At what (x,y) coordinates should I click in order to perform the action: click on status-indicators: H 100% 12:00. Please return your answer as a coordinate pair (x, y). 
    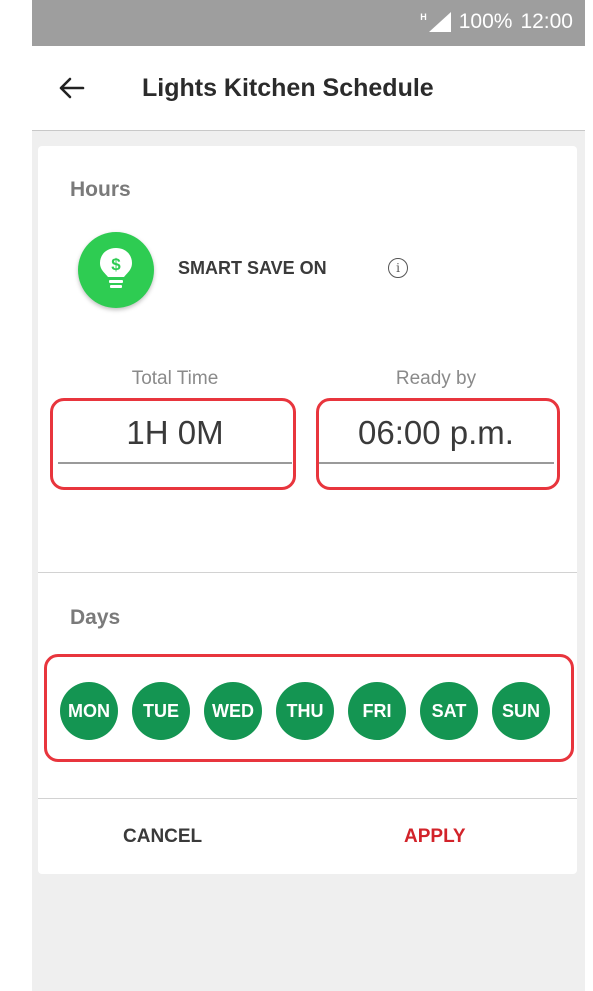
    Looking at the image, I should click on (496, 22).